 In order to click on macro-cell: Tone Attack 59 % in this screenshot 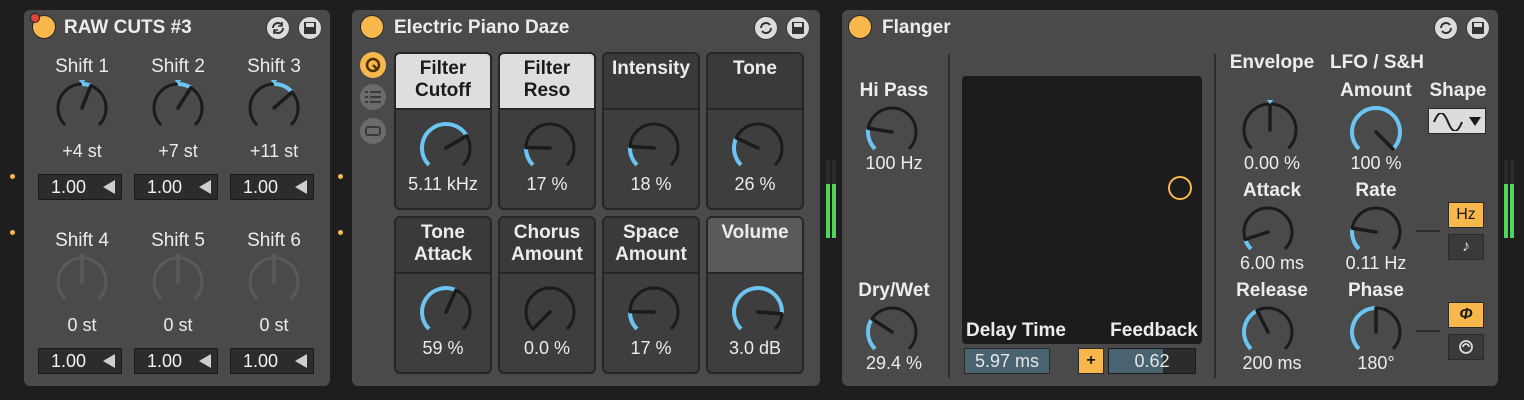, I will do `click(443, 295)`.